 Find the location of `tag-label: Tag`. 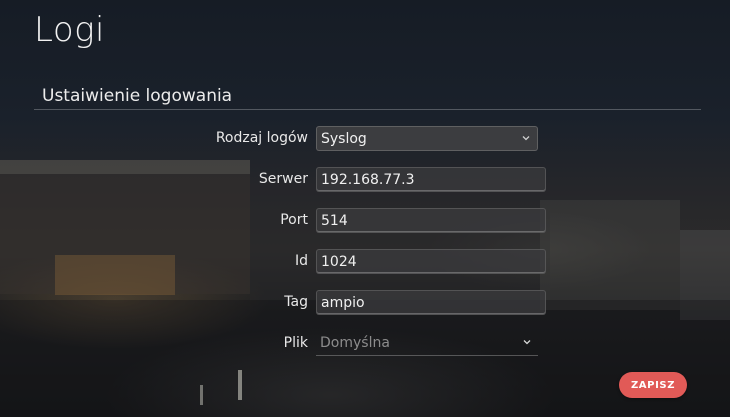

tag-label: Tag is located at coordinates (296, 302).